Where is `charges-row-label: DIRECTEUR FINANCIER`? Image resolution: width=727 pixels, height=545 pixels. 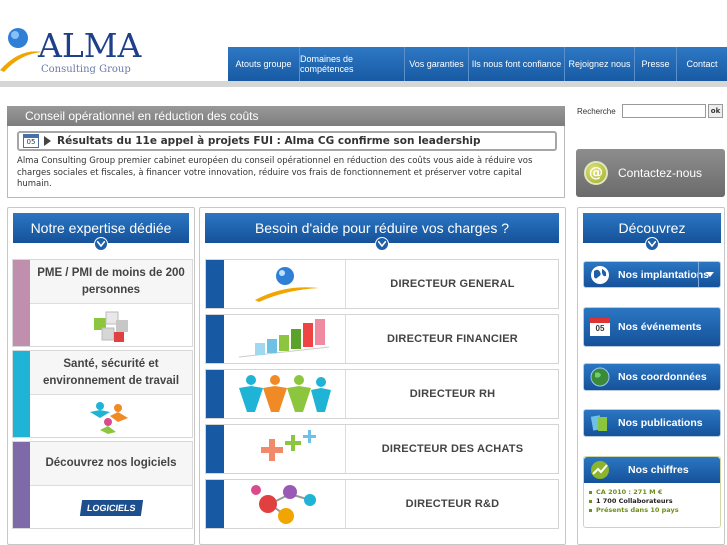
charges-row-label: DIRECTEUR FINANCIER is located at coordinates (452, 339).